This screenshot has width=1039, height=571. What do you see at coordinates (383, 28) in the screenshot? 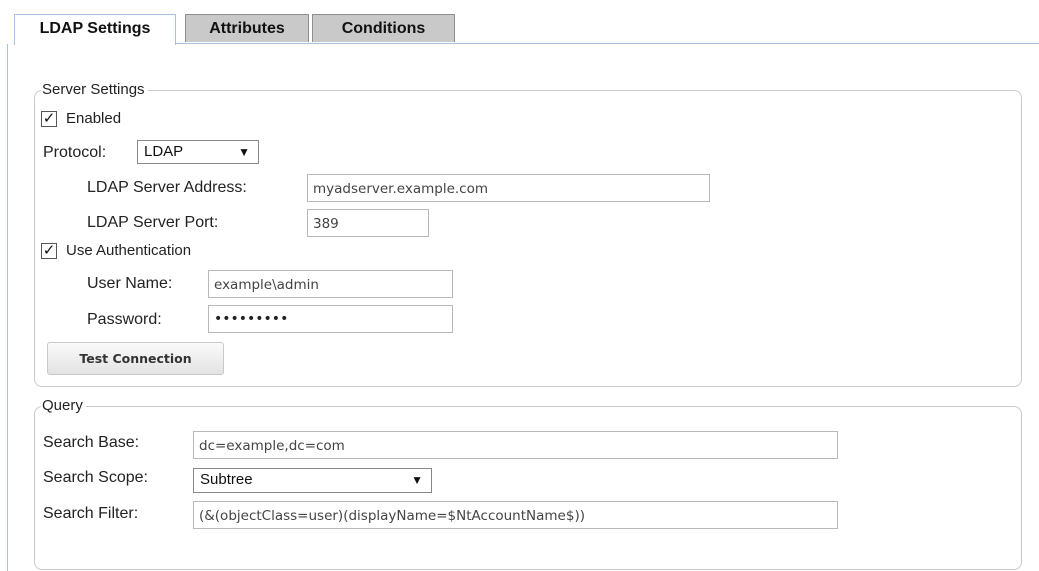
I see `tab-conditions: Conditions` at bounding box center [383, 28].